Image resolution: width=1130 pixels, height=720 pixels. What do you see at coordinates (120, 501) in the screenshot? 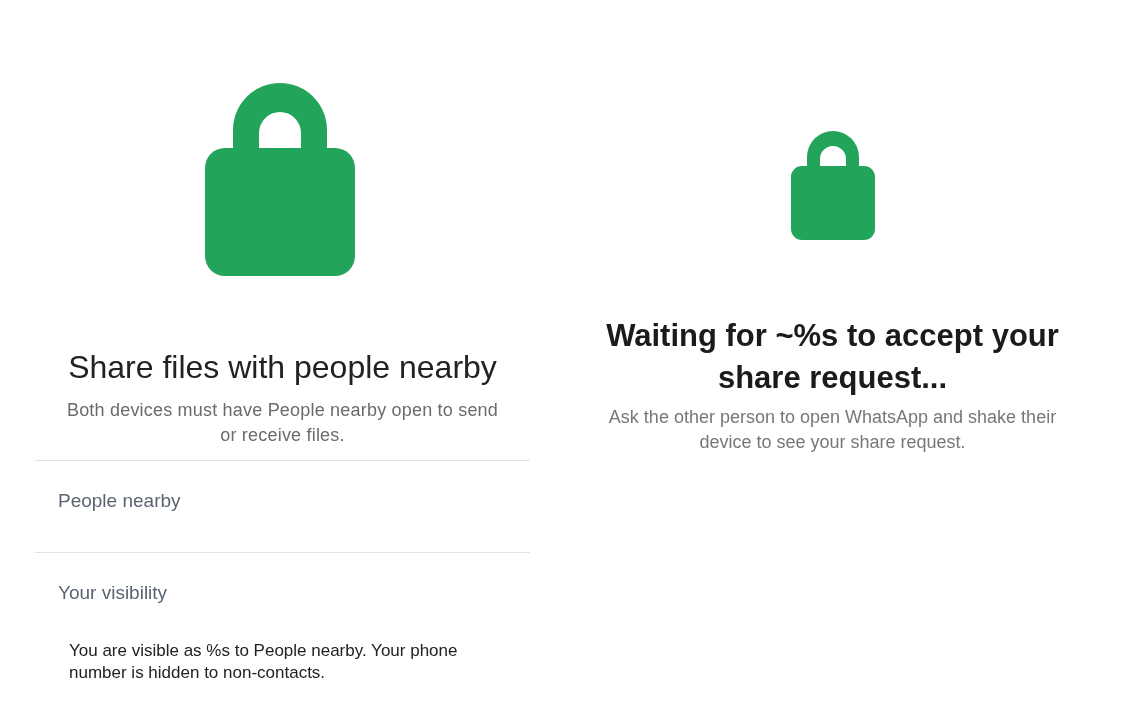
I see `section-header: People nearby` at bounding box center [120, 501].